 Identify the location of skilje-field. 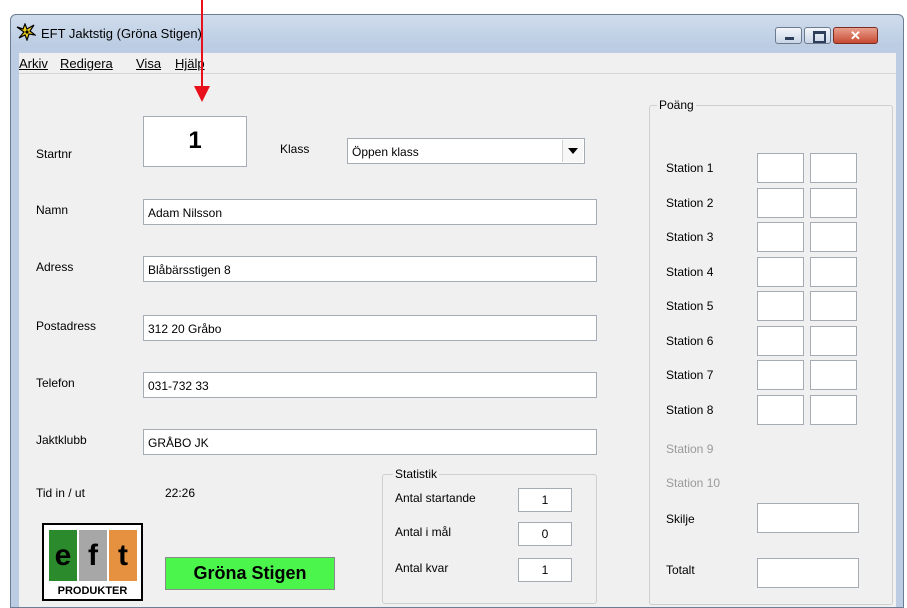
(808, 518).